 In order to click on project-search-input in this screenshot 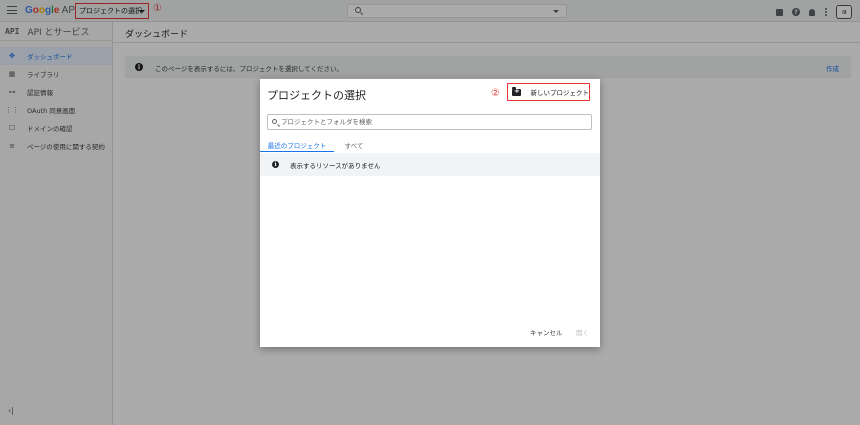, I will do `click(431, 122)`.